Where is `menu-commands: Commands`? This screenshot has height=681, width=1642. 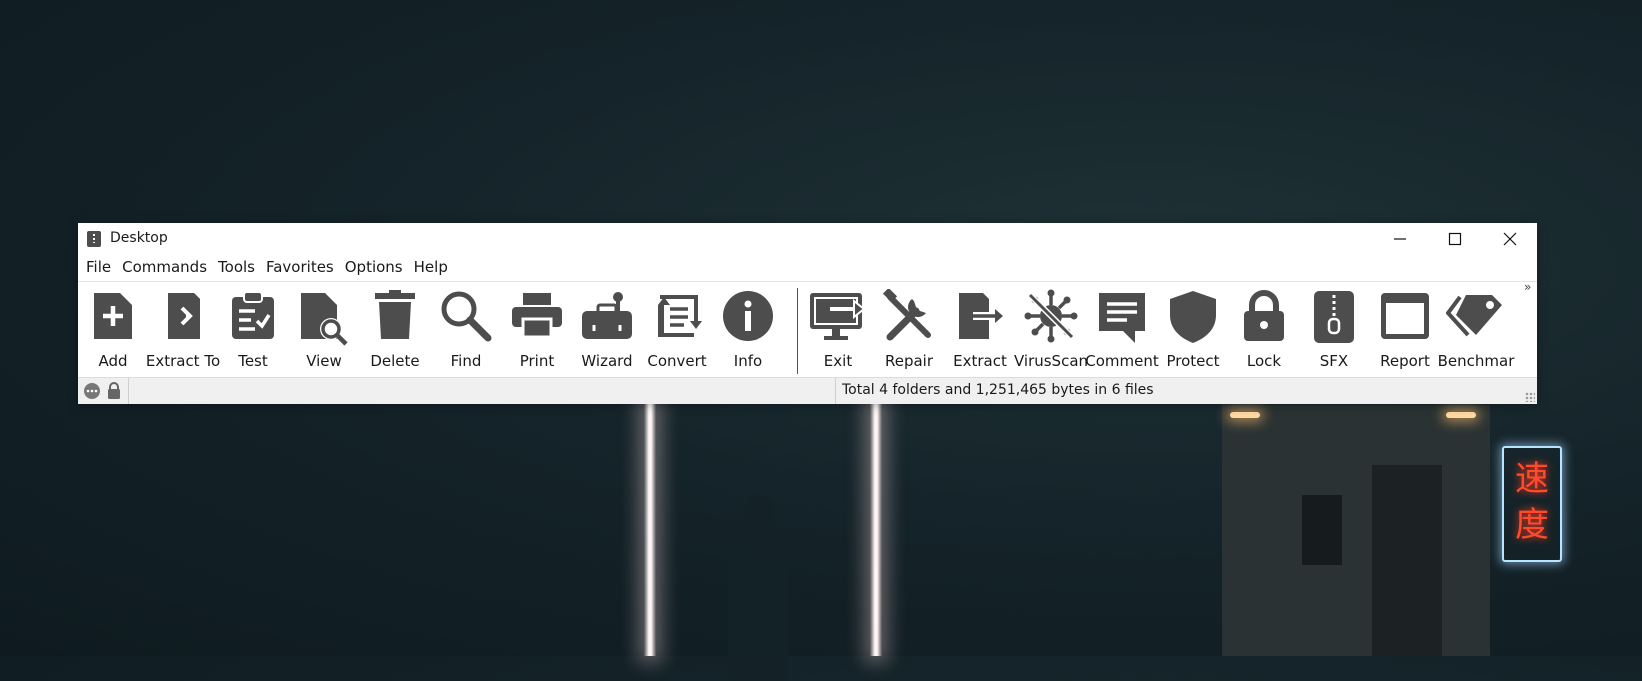 menu-commands: Commands is located at coordinates (168, 268).